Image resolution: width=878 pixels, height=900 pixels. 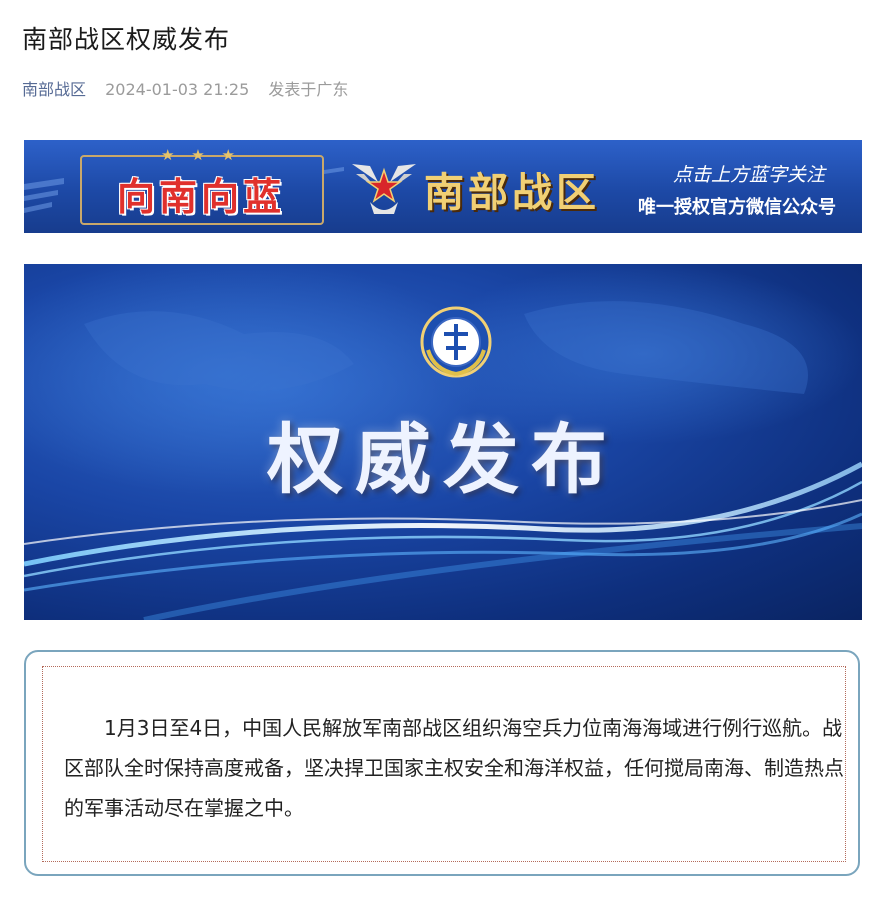 I want to click on banner-zone-name: 南部战区, so click(x=512, y=193).